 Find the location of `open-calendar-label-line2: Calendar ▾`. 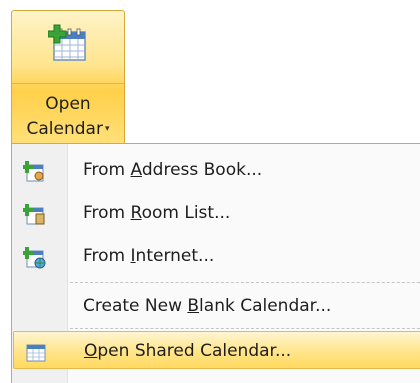

open-calendar-label-line2: Calendar ▾ is located at coordinates (68, 129).